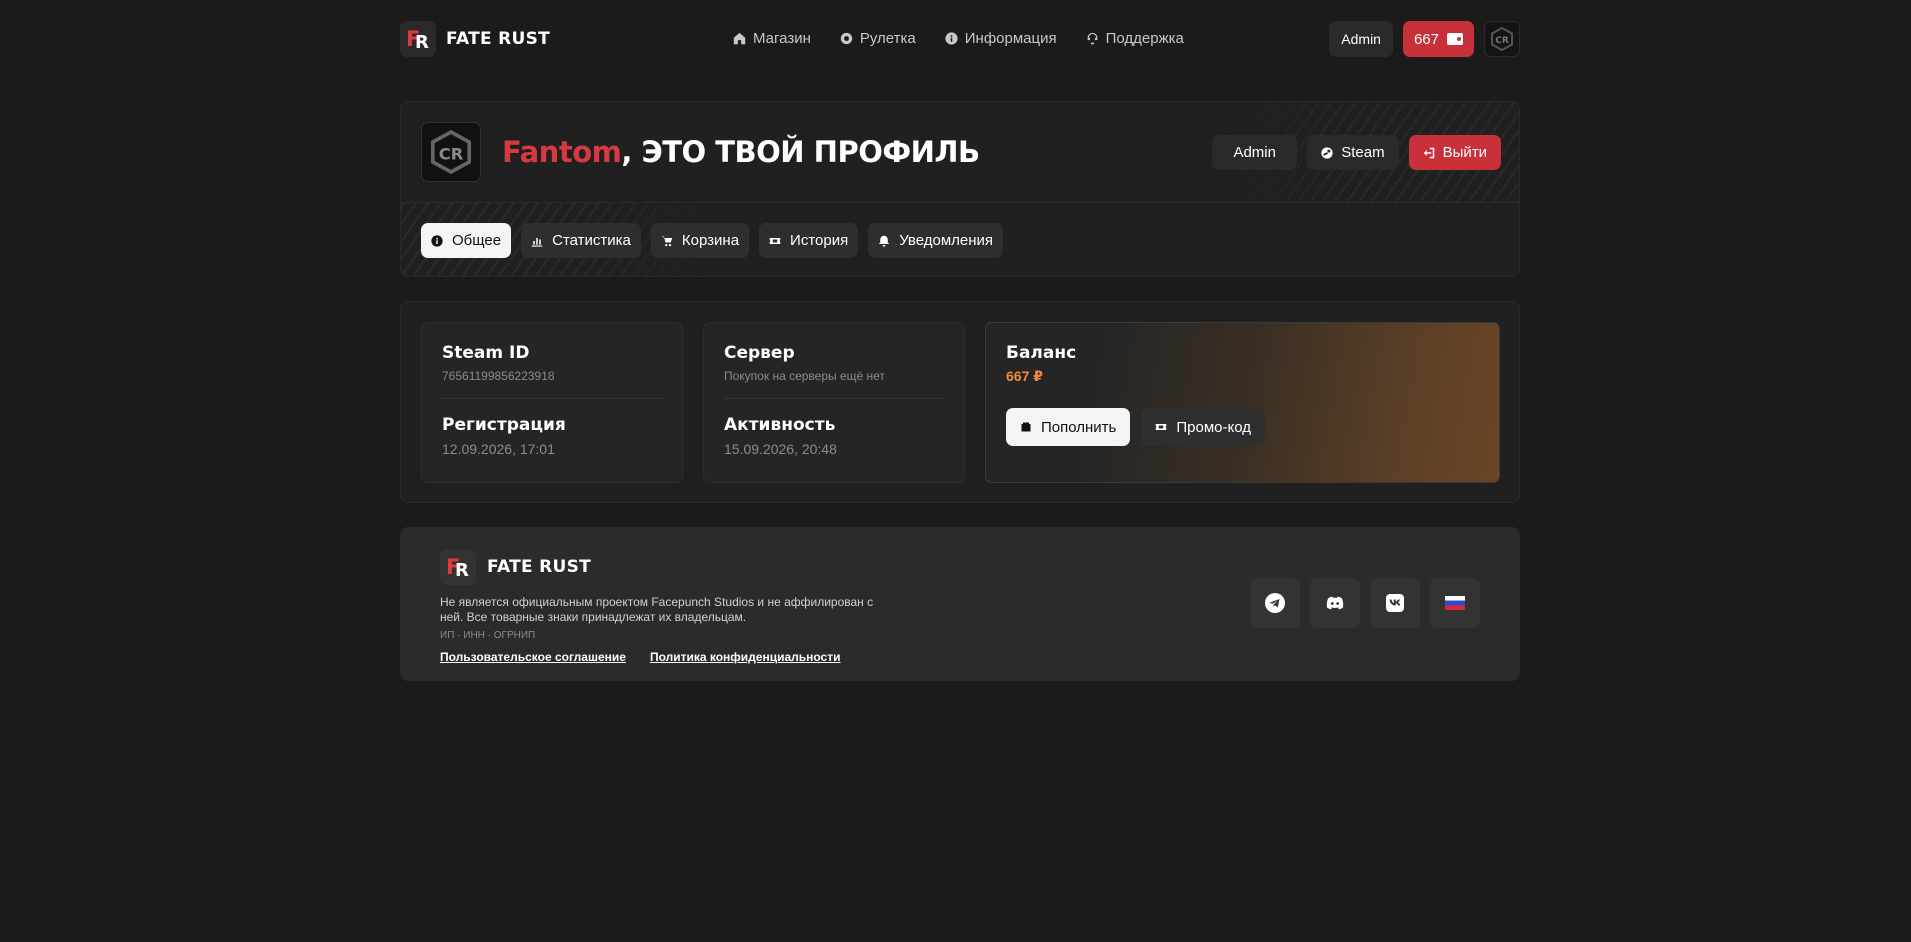 Image resolution: width=1911 pixels, height=942 pixels. I want to click on activity-label: Активность, so click(780, 425).